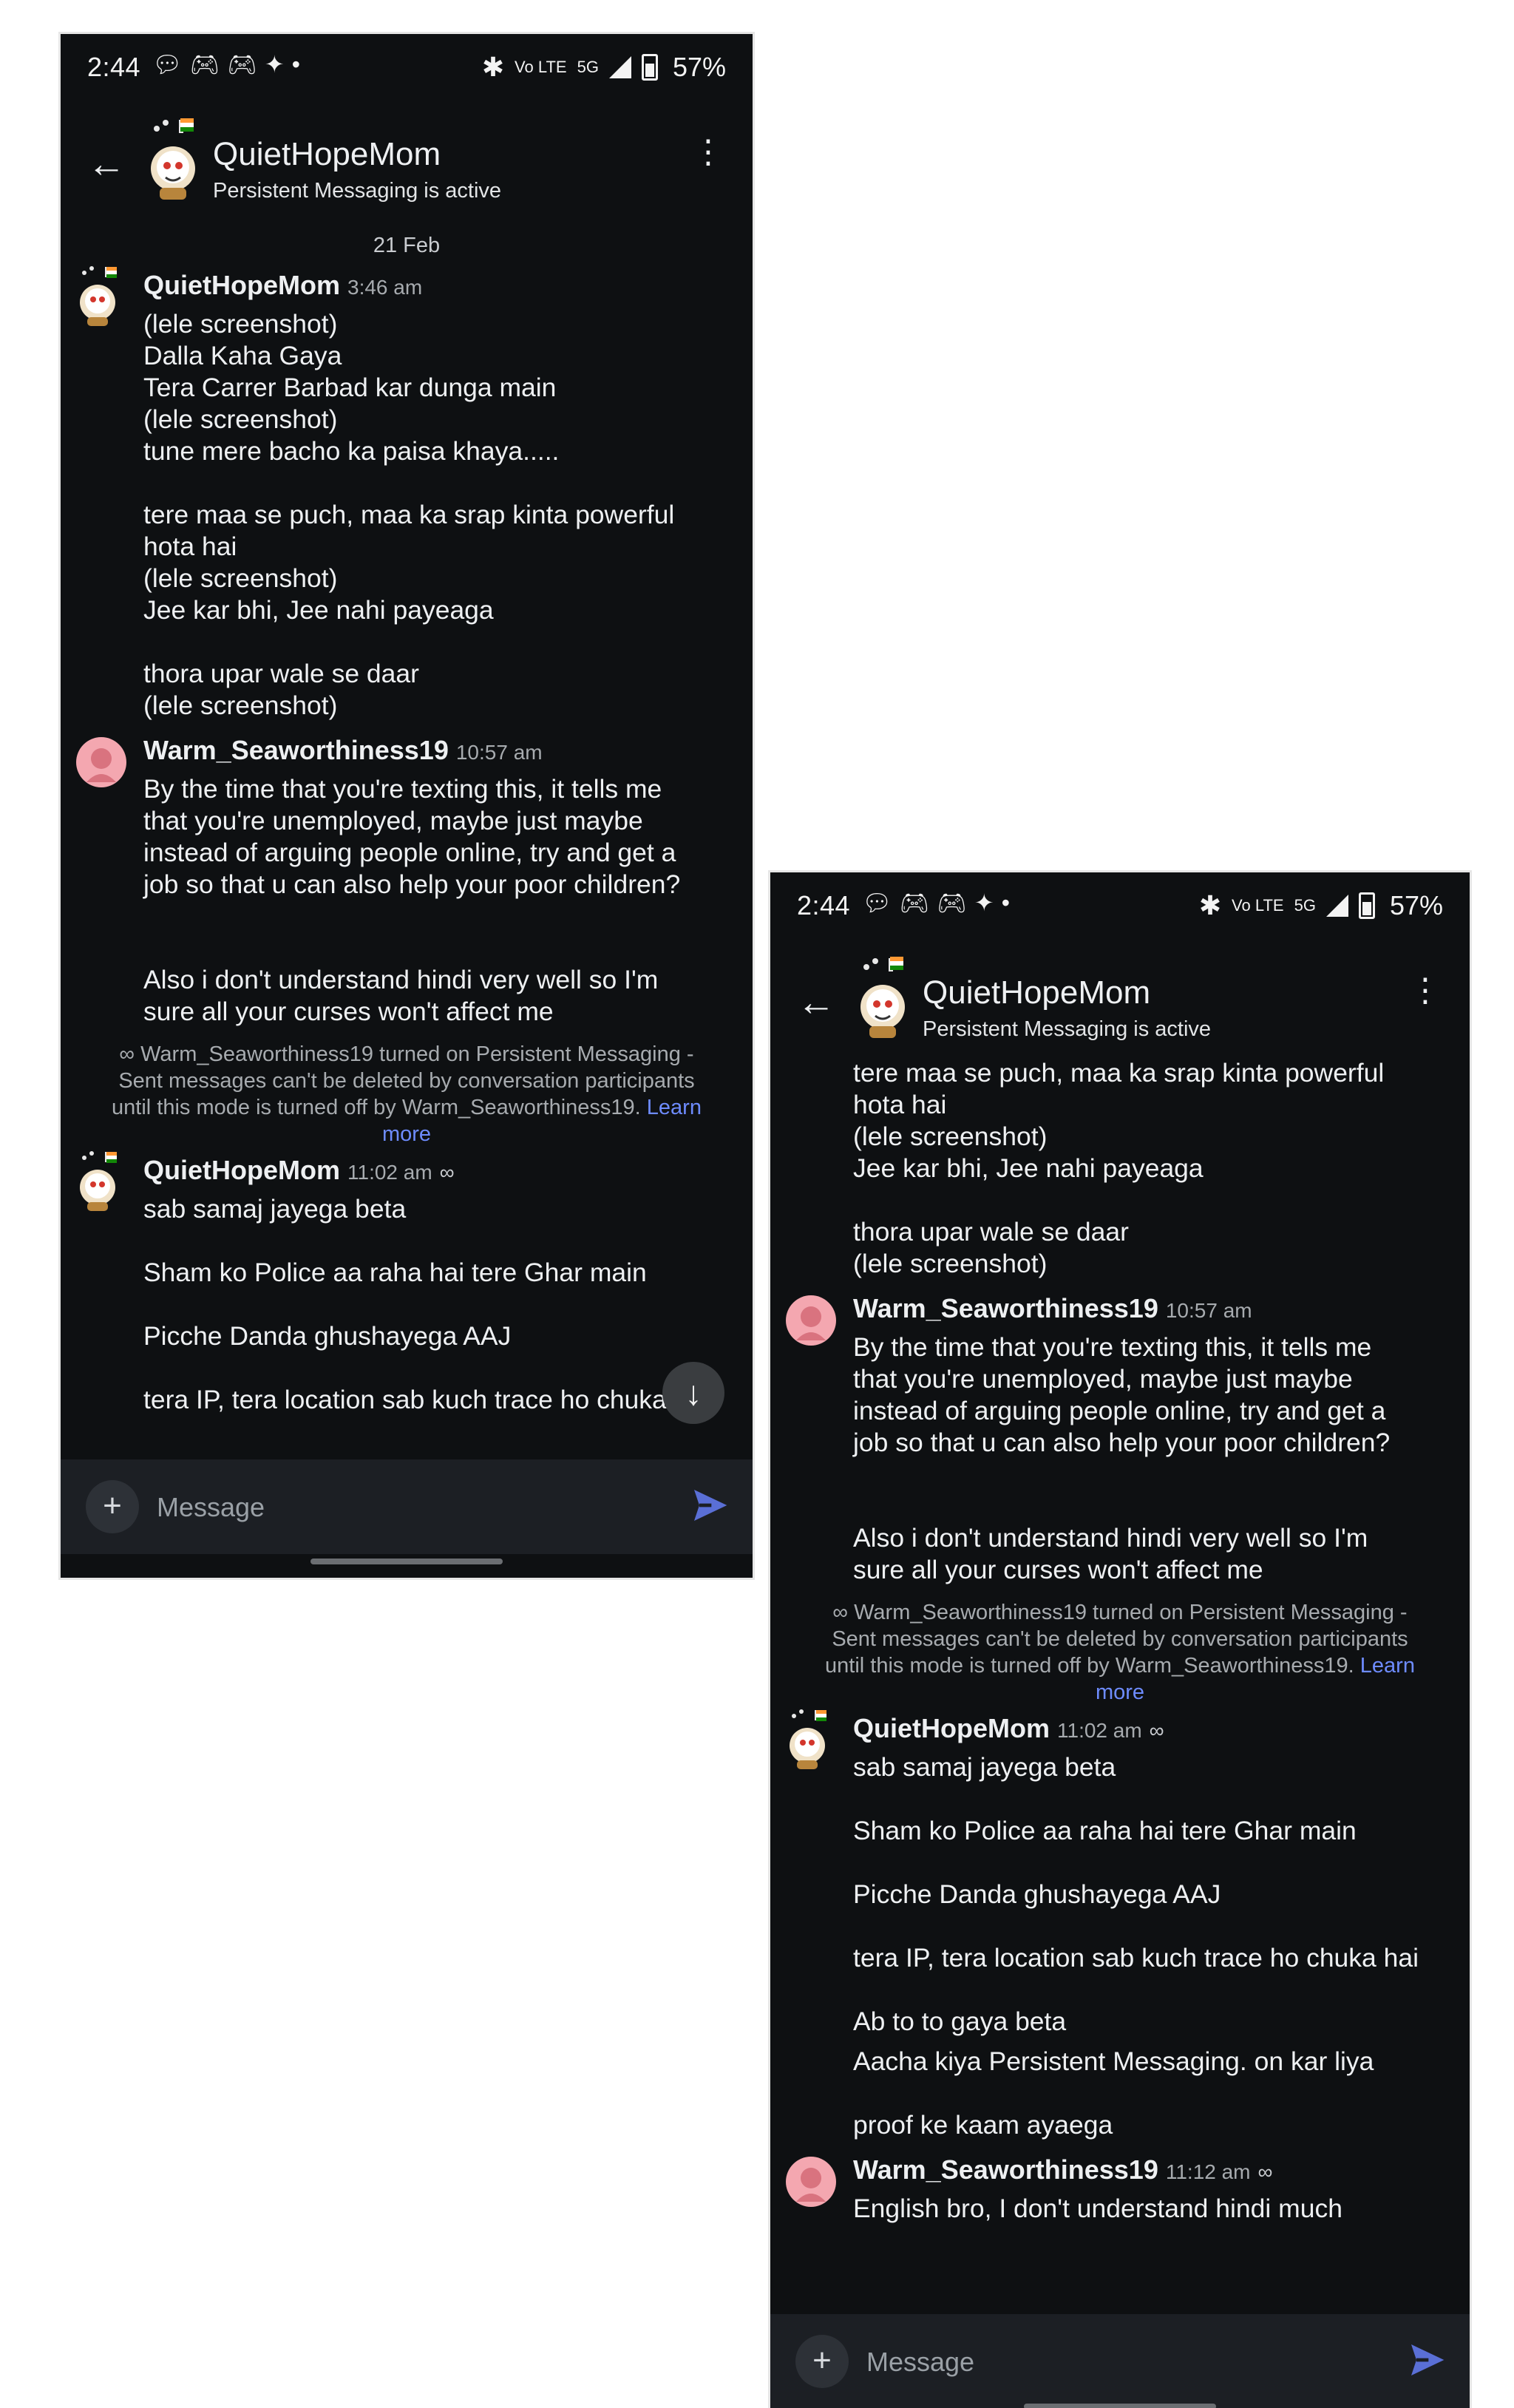 Image resolution: width=1514 pixels, height=2408 pixels. Describe the element at coordinates (1305, 905) in the screenshot. I see `network-type: 5G` at that location.